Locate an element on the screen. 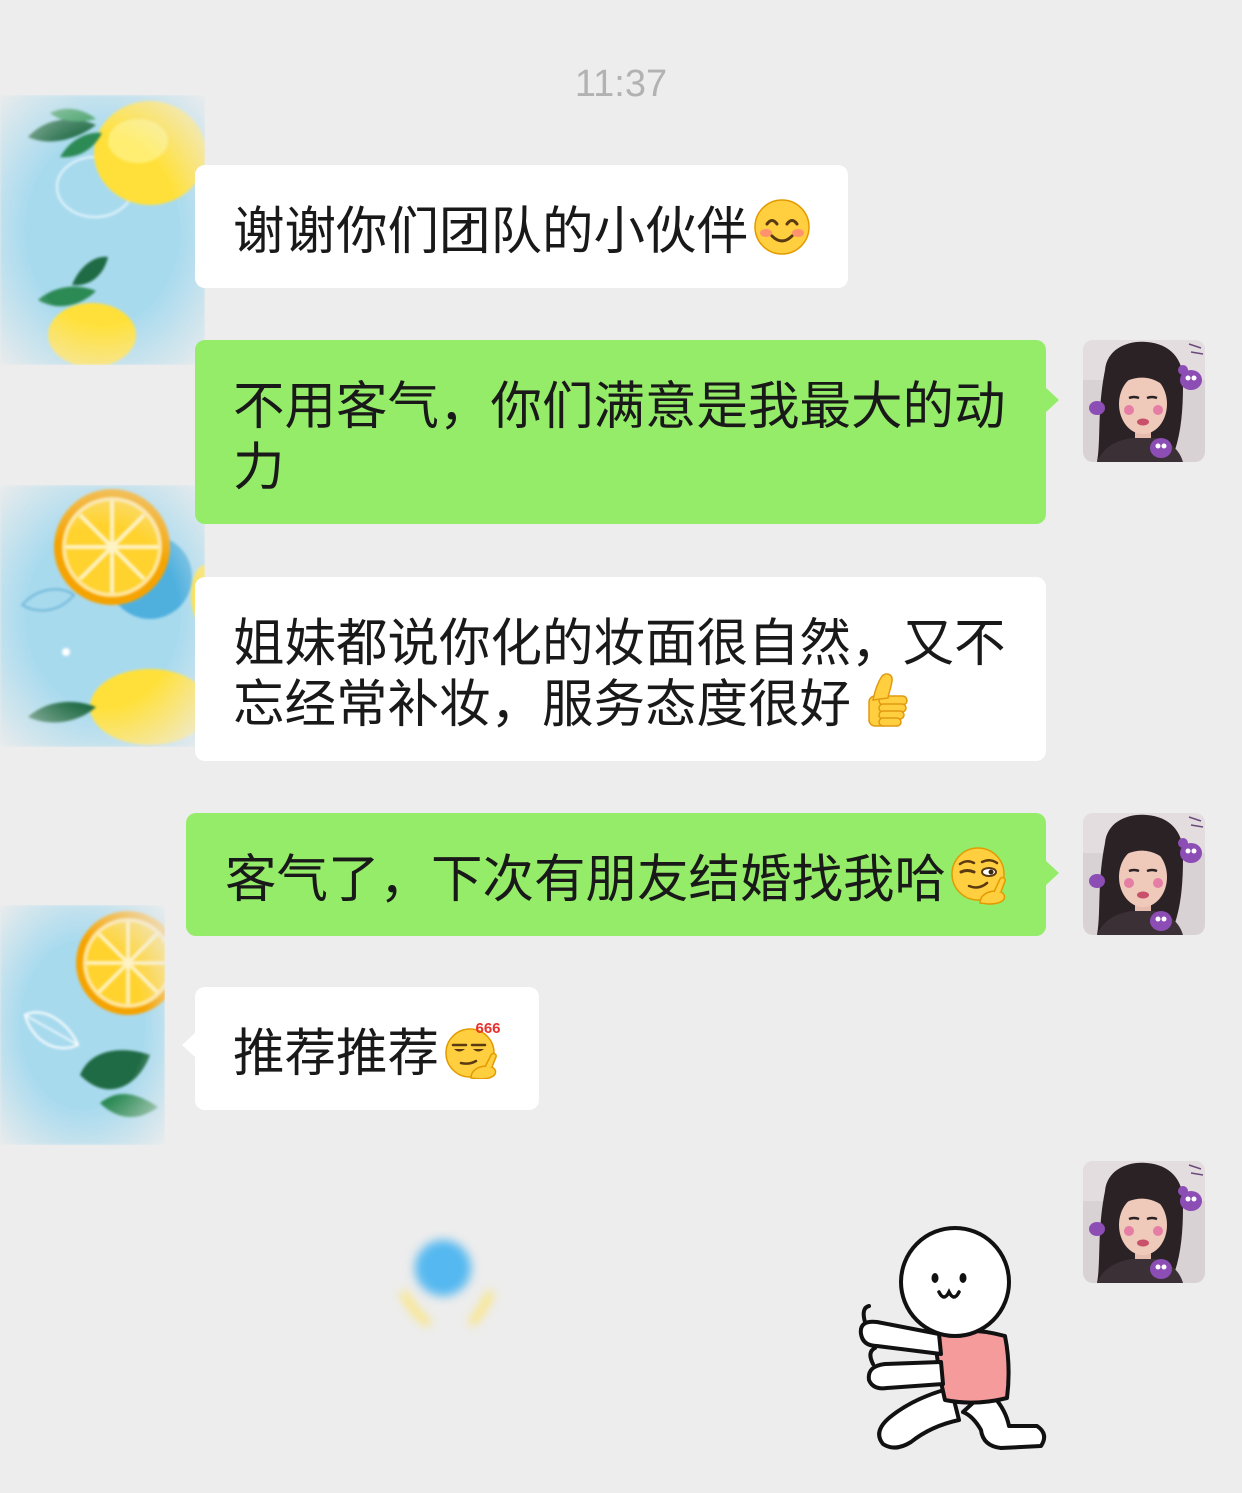 Image resolution: width=1242 pixels, height=1493 pixels. message-text: 谢谢你们团队的小伙伴 is located at coordinates (491, 231).